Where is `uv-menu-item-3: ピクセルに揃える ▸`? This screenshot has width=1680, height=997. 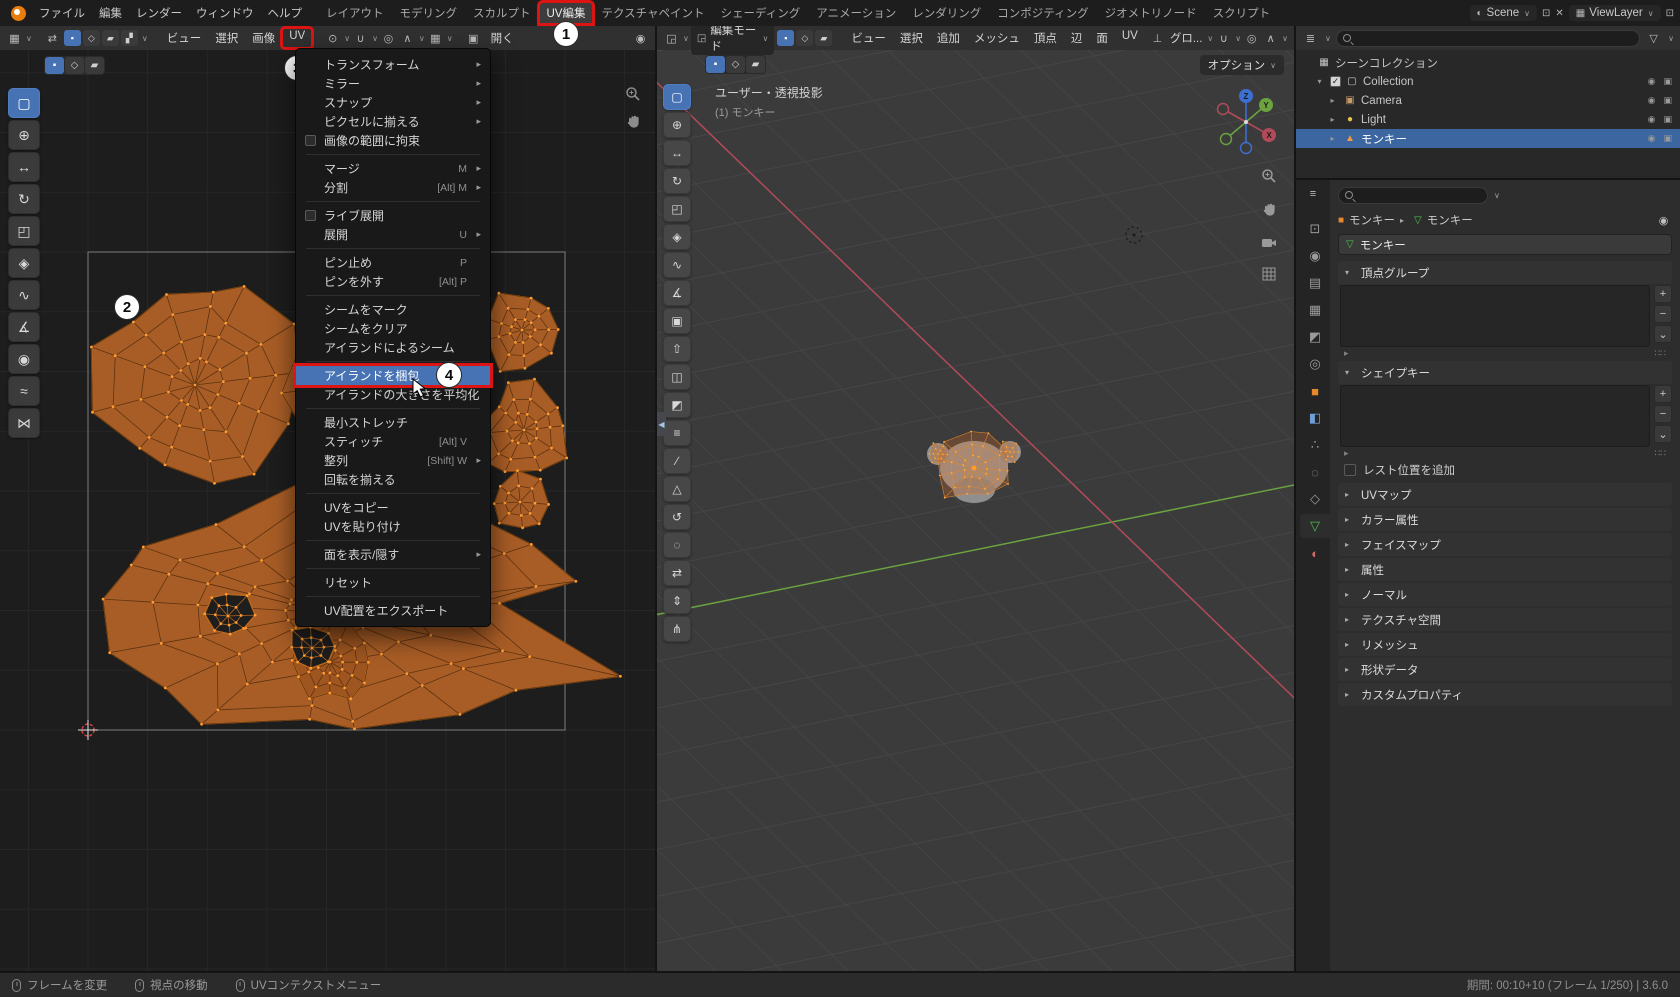
uv-menu-item-3: ピクセルに揃える ▸ is located at coordinates (393, 121).